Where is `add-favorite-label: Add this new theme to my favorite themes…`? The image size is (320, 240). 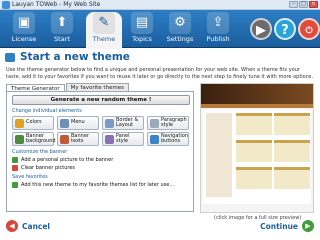 add-favorite-label: Add this new theme to my favorite themes… is located at coordinates (98, 185).